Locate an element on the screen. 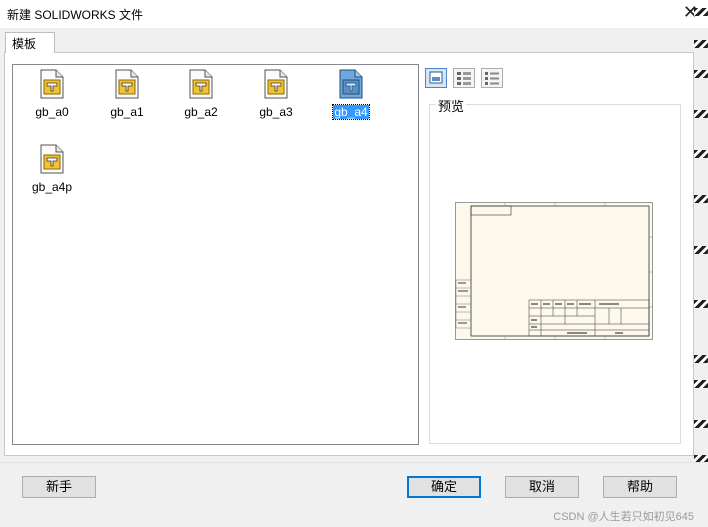  template-item-gb-a0: gb_a0 is located at coordinates (52, 100).